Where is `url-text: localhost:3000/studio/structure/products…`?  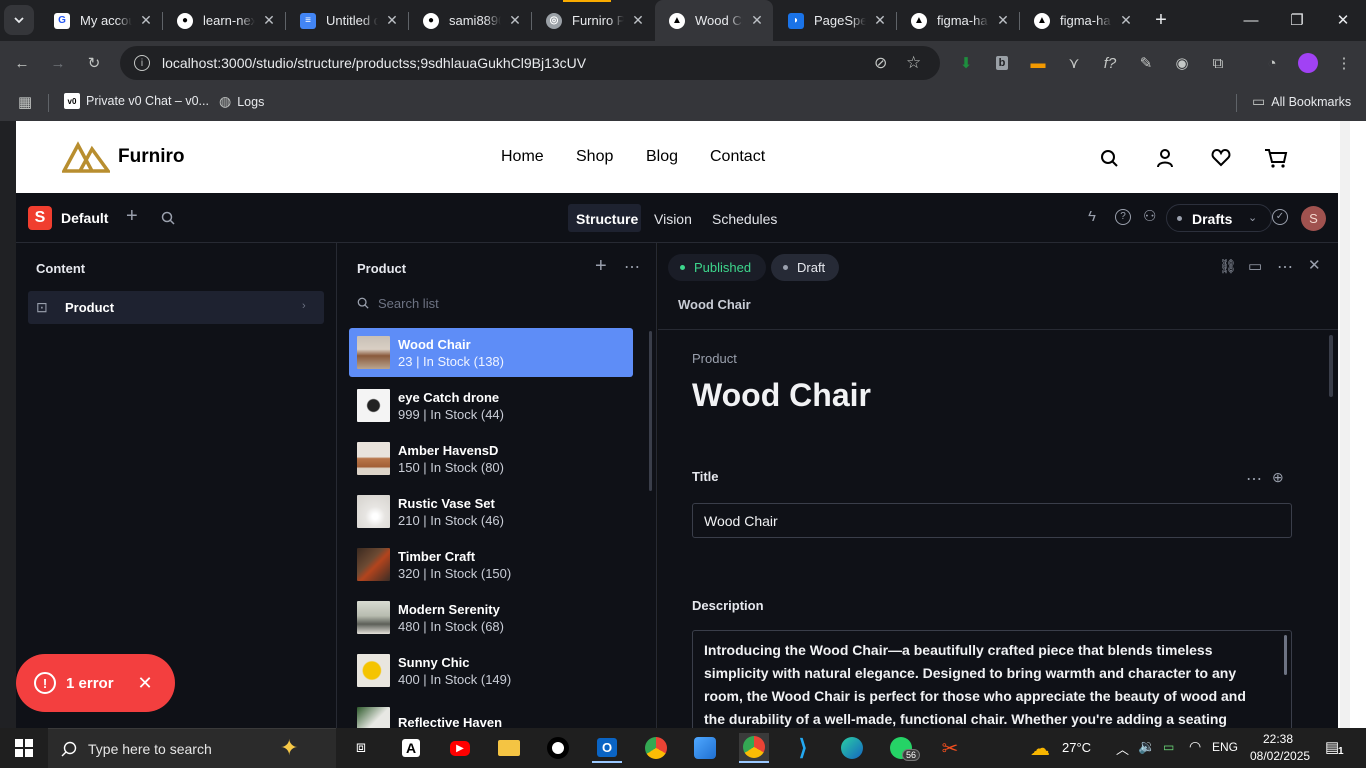
url-text: localhost:3000/studio/structure/products… is located at coordinates (374, 63).